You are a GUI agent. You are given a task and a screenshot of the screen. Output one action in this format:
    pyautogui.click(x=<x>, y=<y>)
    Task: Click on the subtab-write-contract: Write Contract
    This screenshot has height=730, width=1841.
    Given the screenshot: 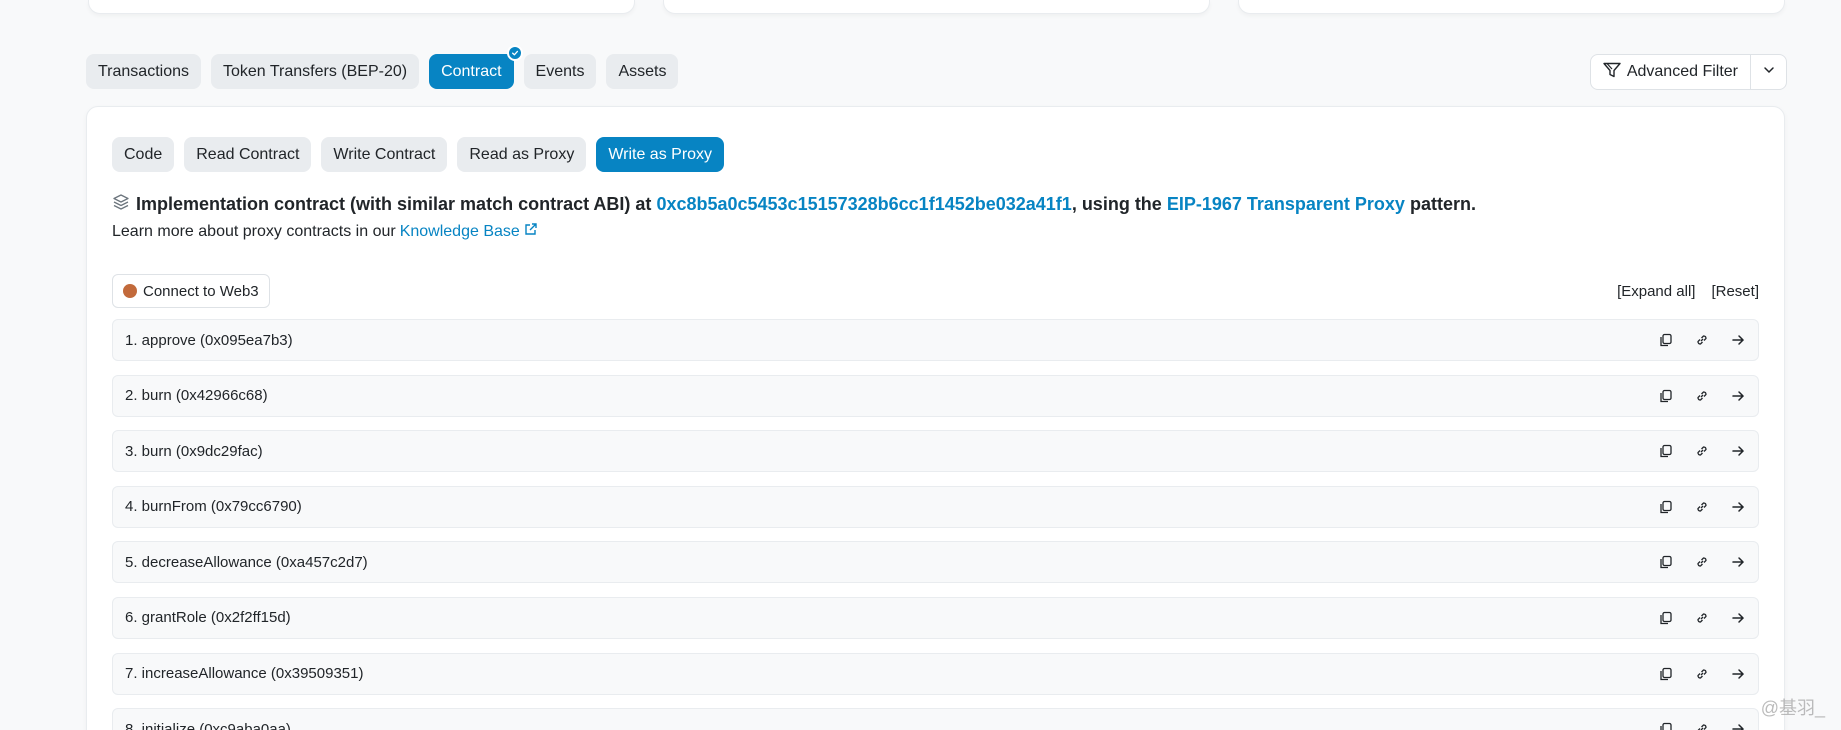 What is the action you would take?
    pyautogui.click(x=384, y=154)
    